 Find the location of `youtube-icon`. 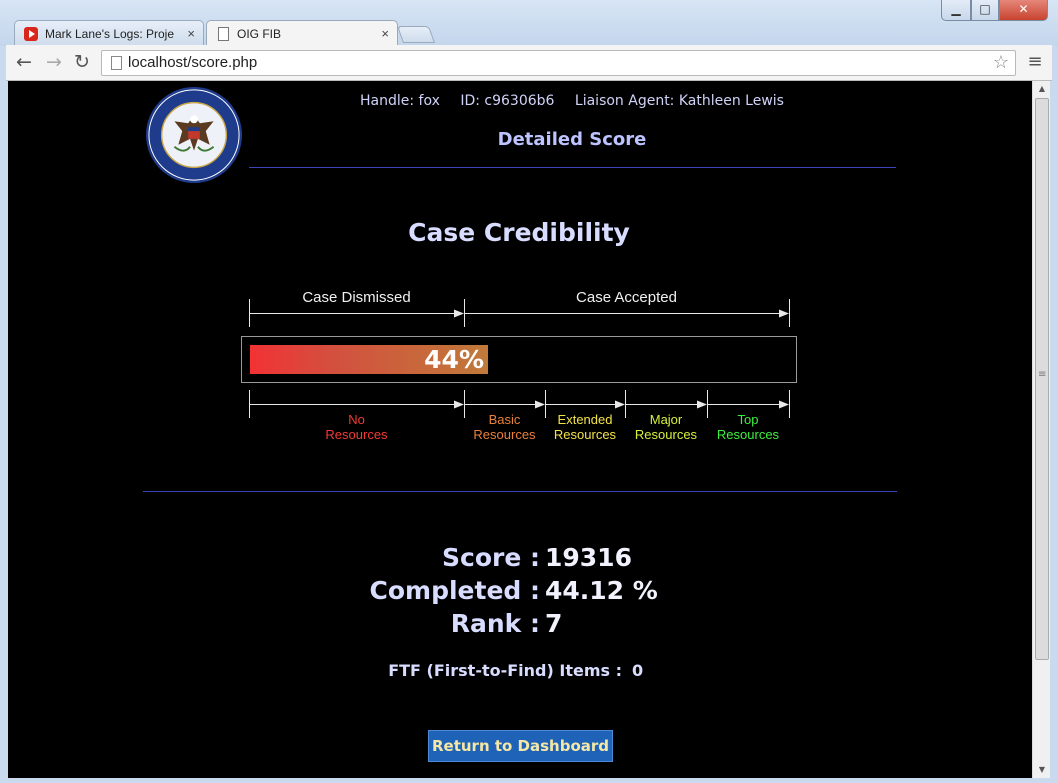

youtube-icon is located at coordinates (31, 34).